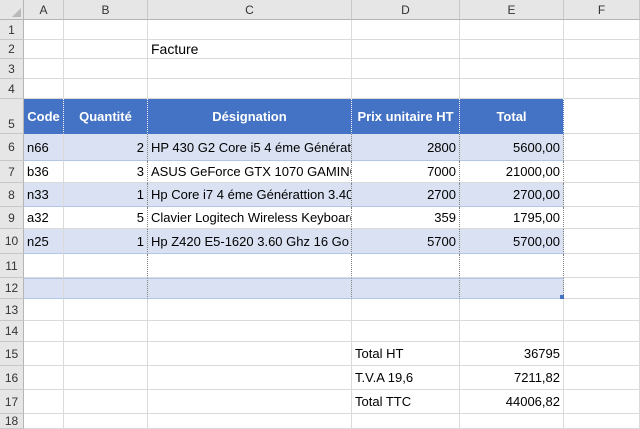  What do you see at coordinates (44, 116) in the screenshot?
I see `table-header-code: Code` at bounding box center [44, 116].